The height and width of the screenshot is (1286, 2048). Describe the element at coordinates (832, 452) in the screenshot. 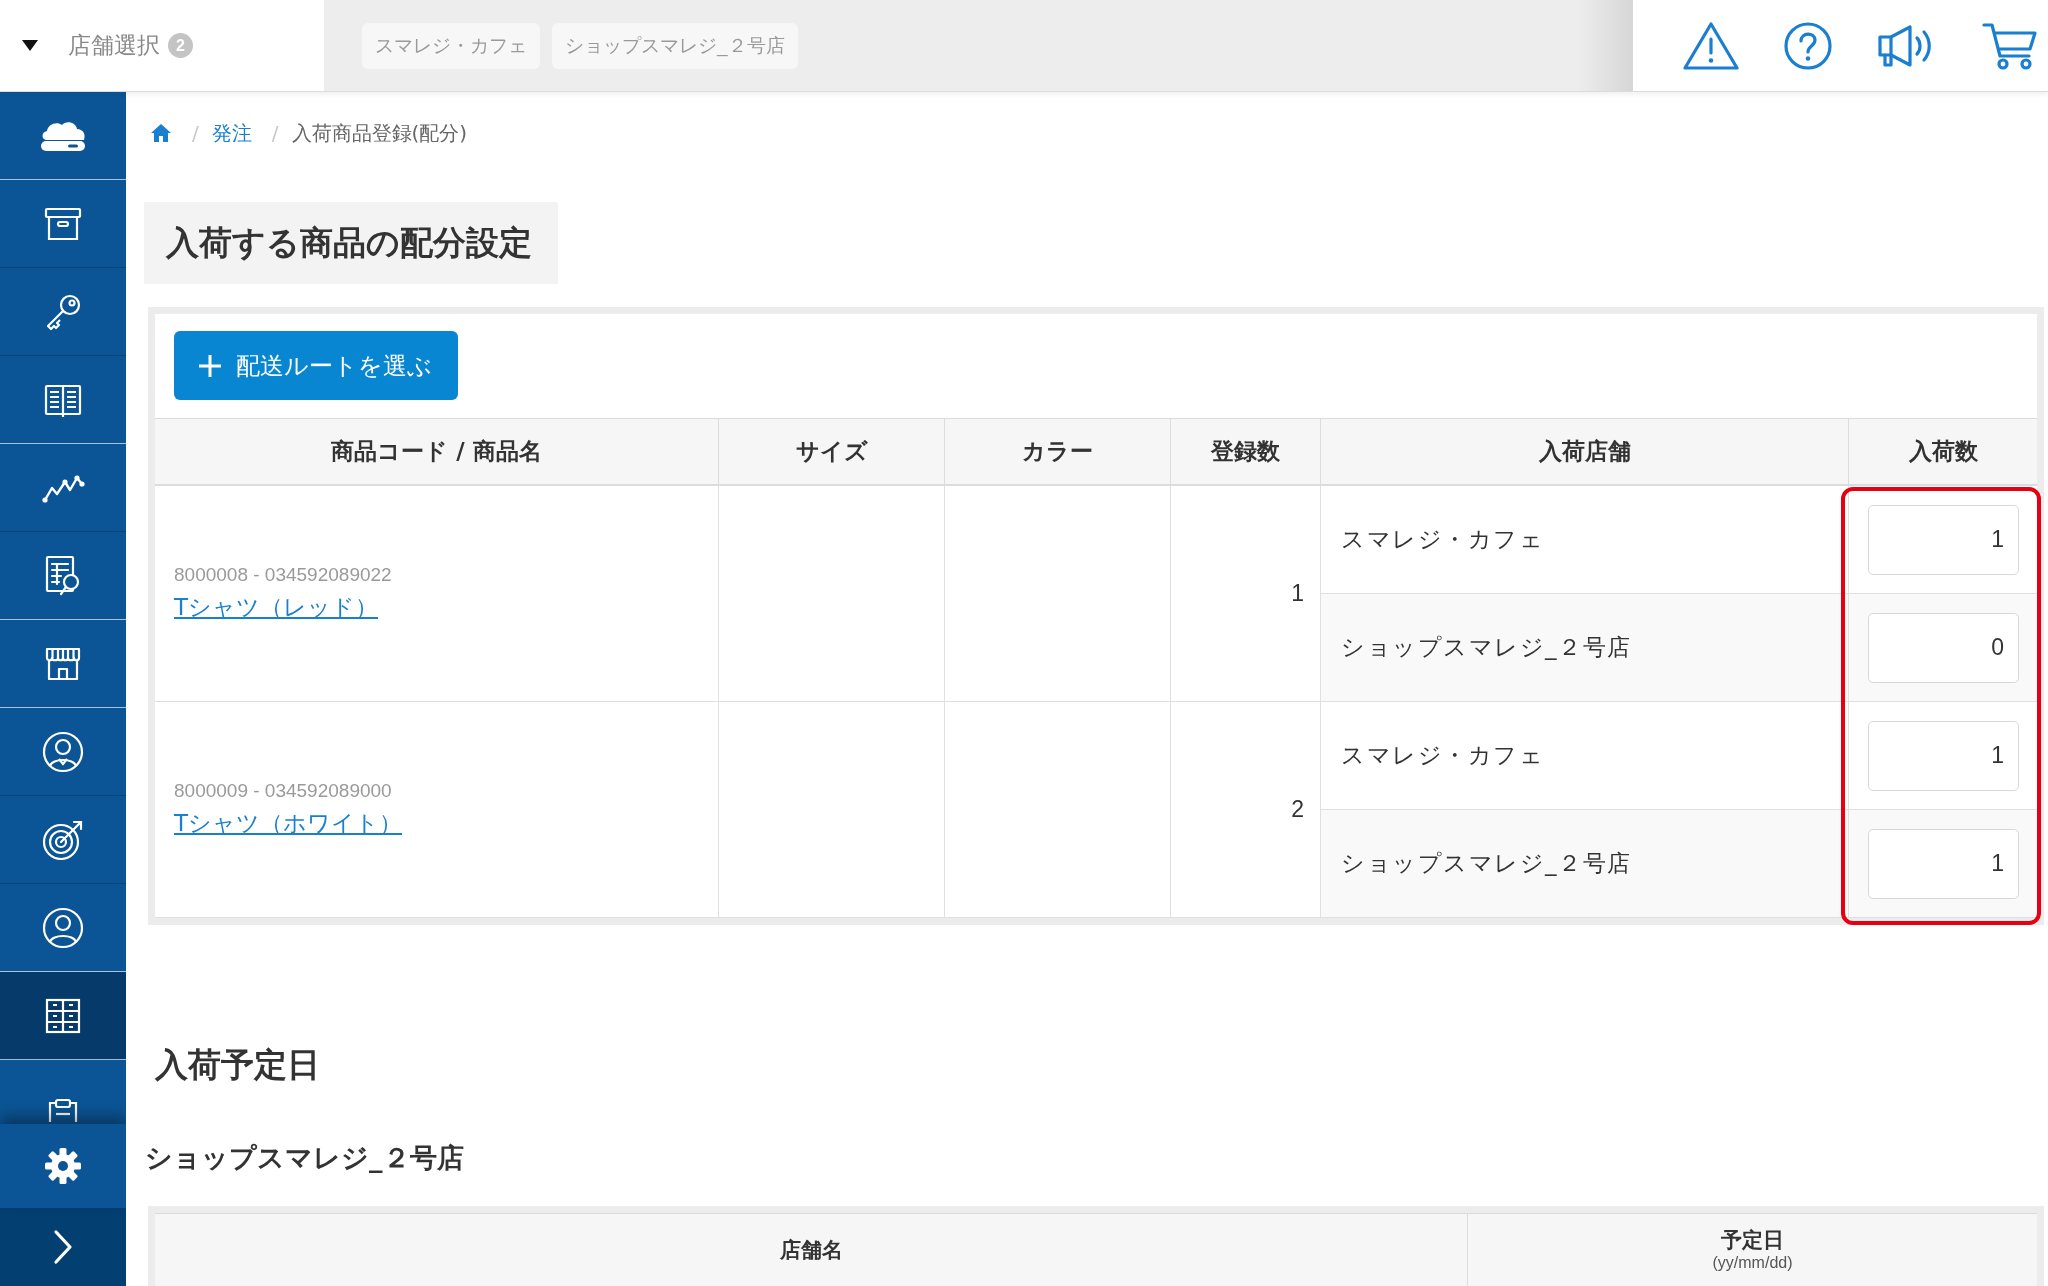

I see `column-header: サイズ` at that location.